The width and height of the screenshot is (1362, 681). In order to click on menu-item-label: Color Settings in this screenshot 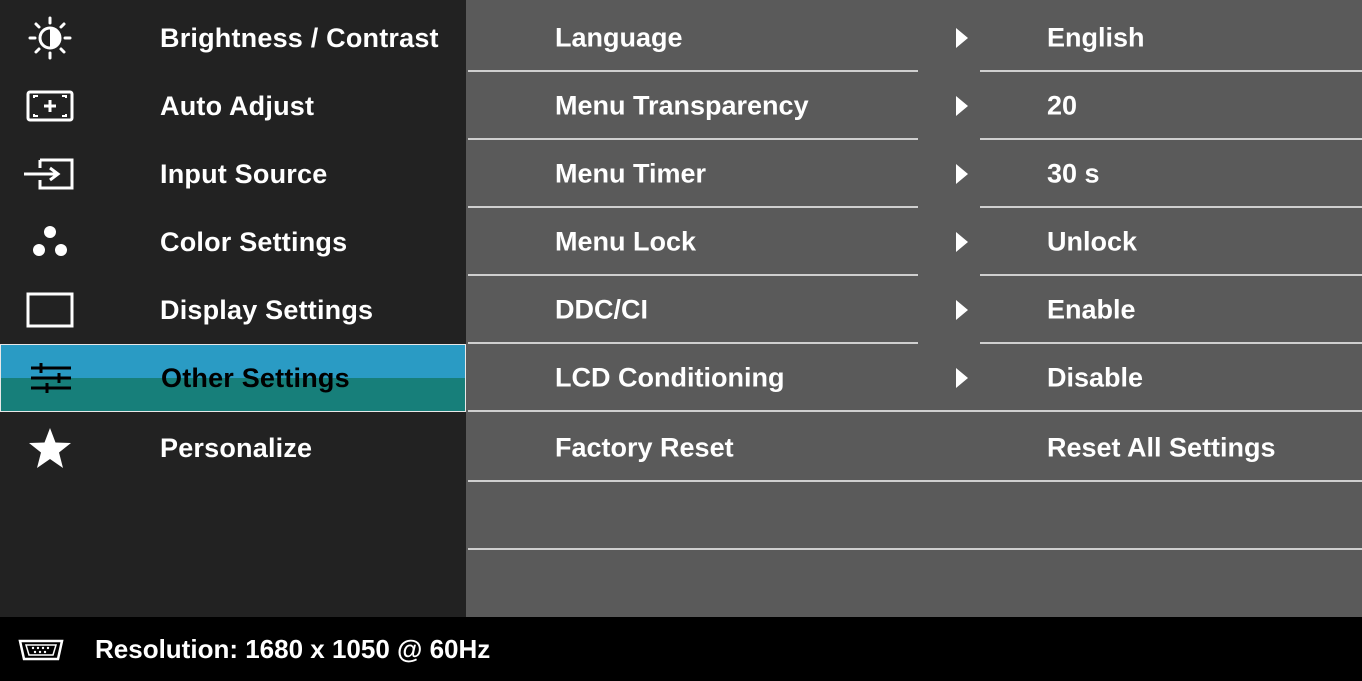, I will do `click(254, 241)`.